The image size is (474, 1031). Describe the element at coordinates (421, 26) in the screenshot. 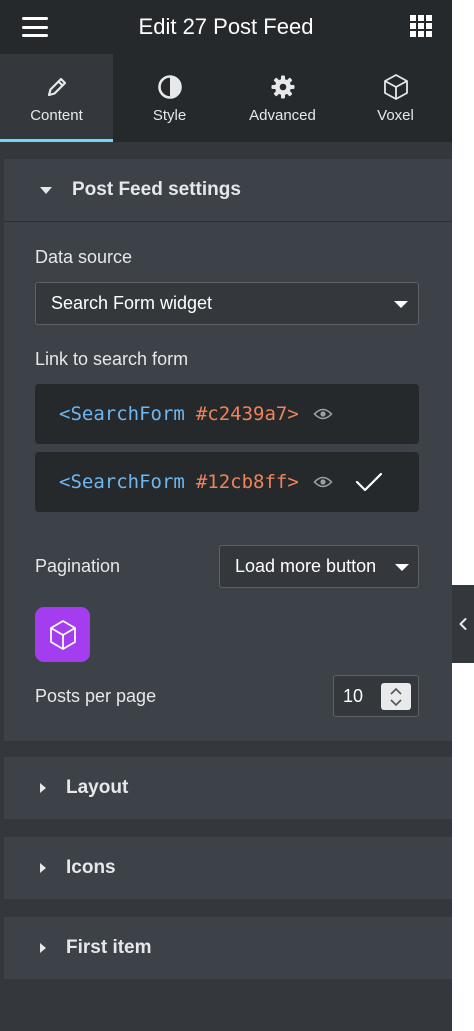

I see `grid-icon` at that location.